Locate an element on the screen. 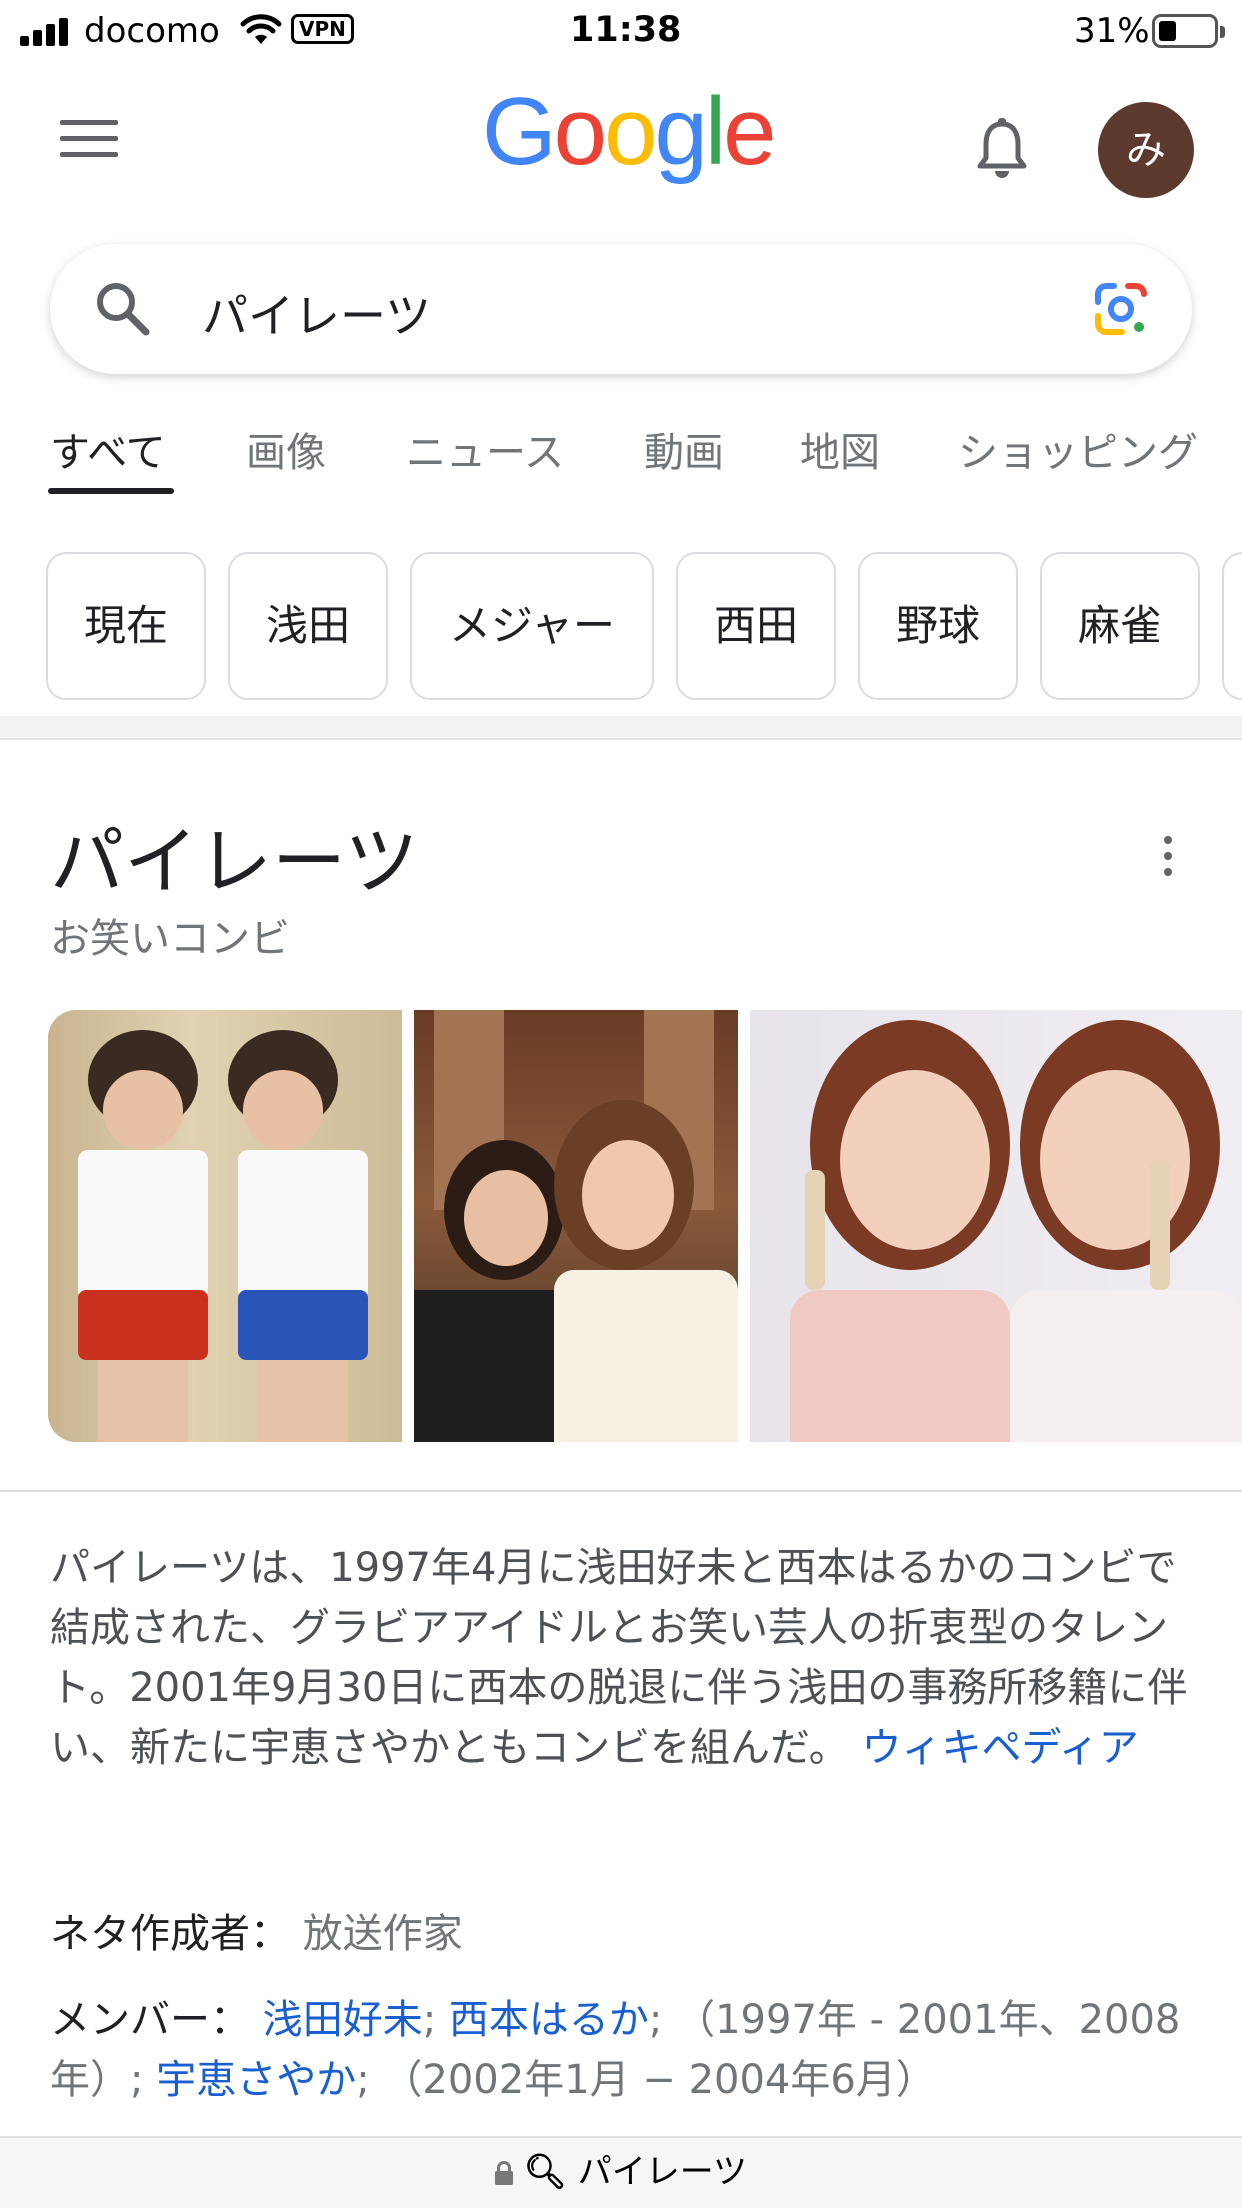  chip-overflow is located at coordinates (1232, 626).